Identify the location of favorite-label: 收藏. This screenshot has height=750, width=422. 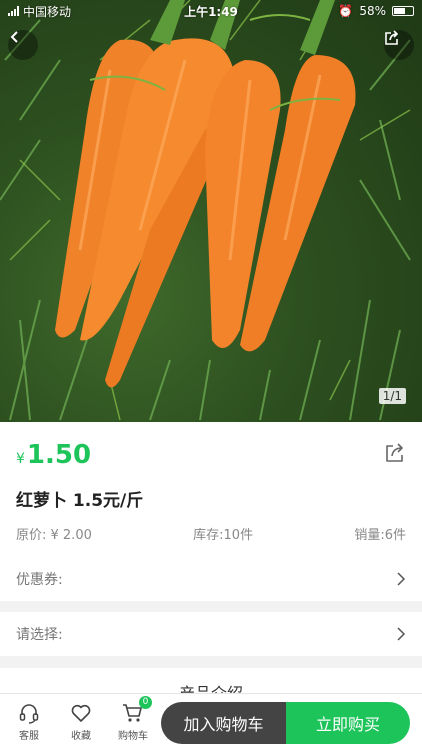
(81, 736).